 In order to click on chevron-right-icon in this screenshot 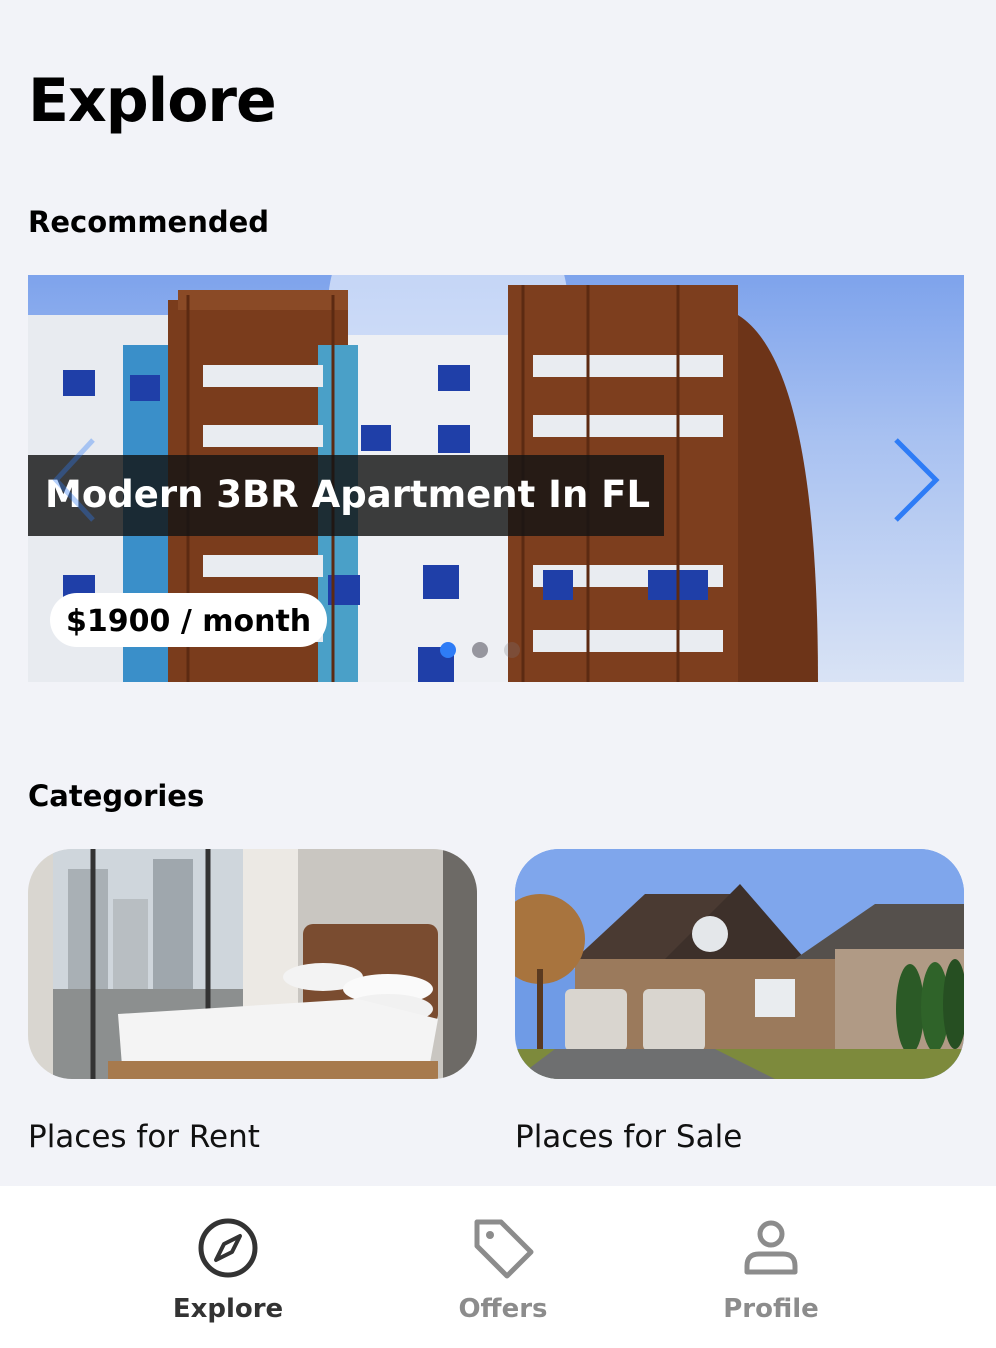, I will do `click(917, 480)`.